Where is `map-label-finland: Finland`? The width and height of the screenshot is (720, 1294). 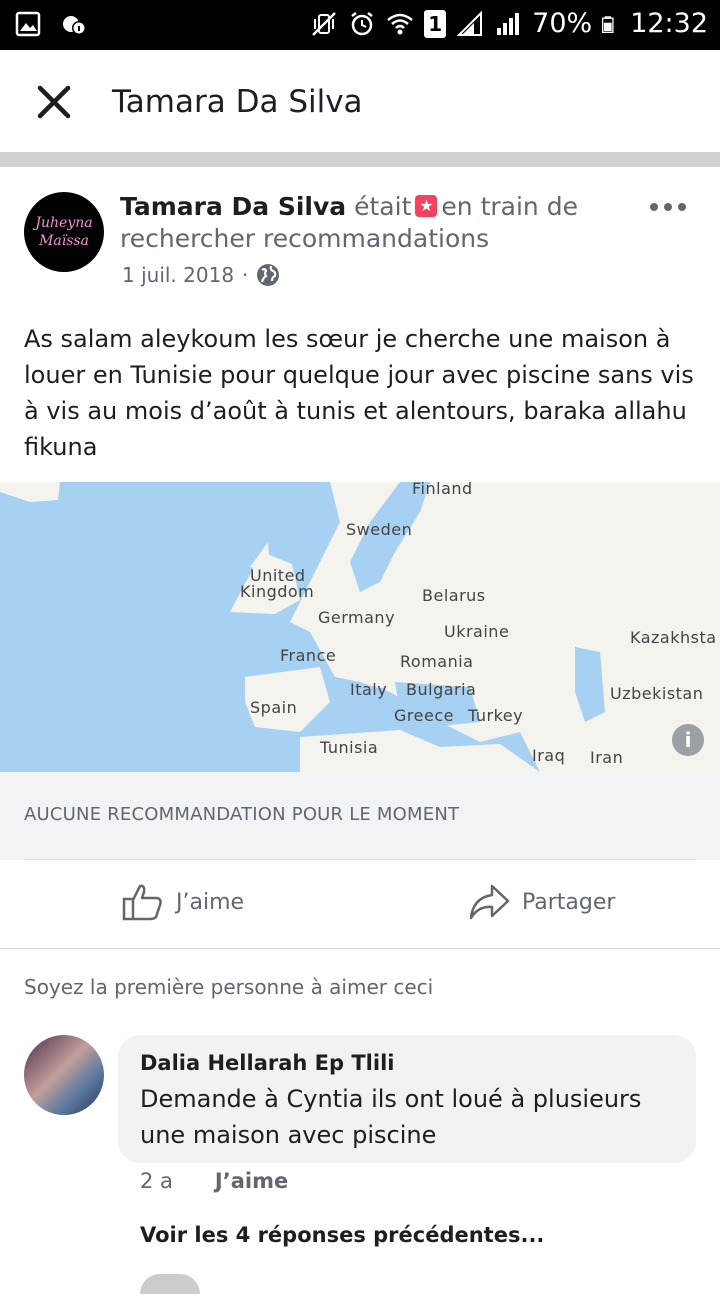 map-label-finland: Finland is located at coordinates (442, 490).